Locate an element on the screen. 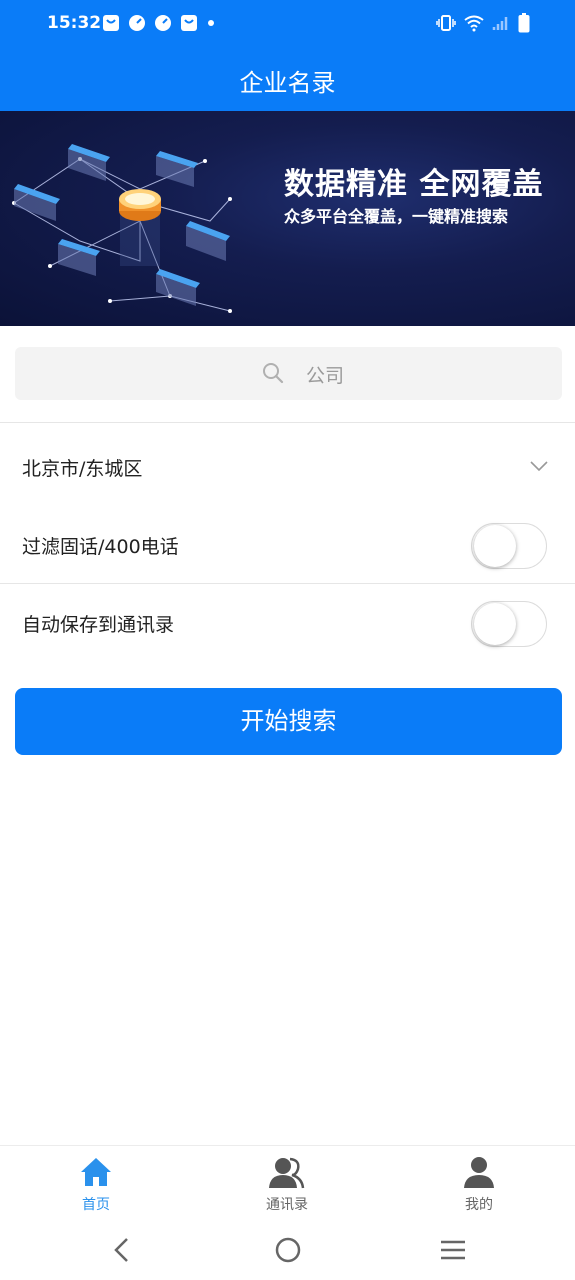 The width and height of the screenshot is (575, 1280). signal-icon is located at coordinates (500, 23).